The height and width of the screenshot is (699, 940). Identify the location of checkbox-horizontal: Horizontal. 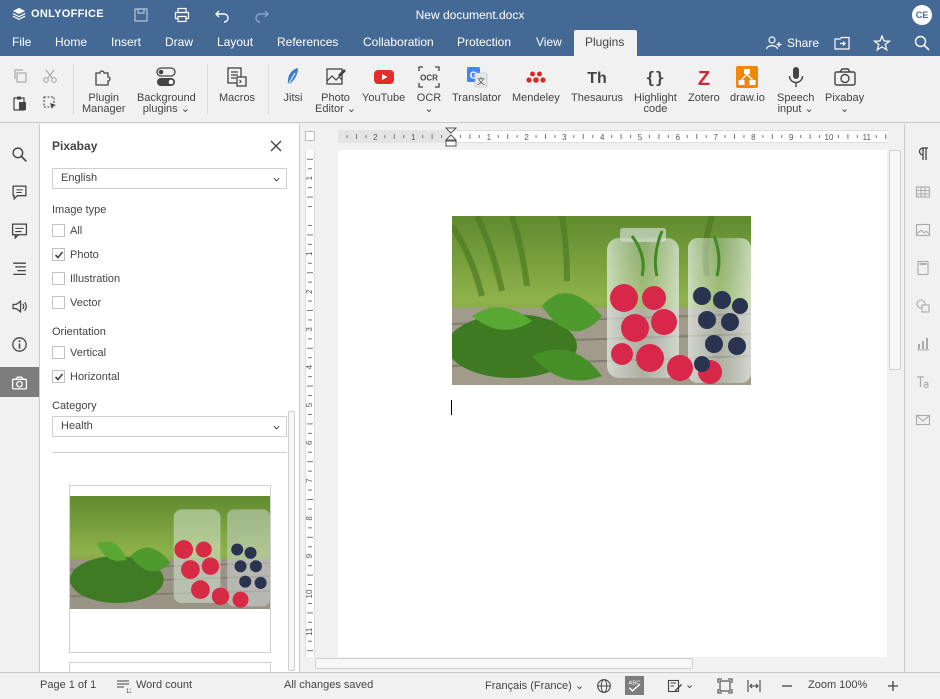
(86, 376).